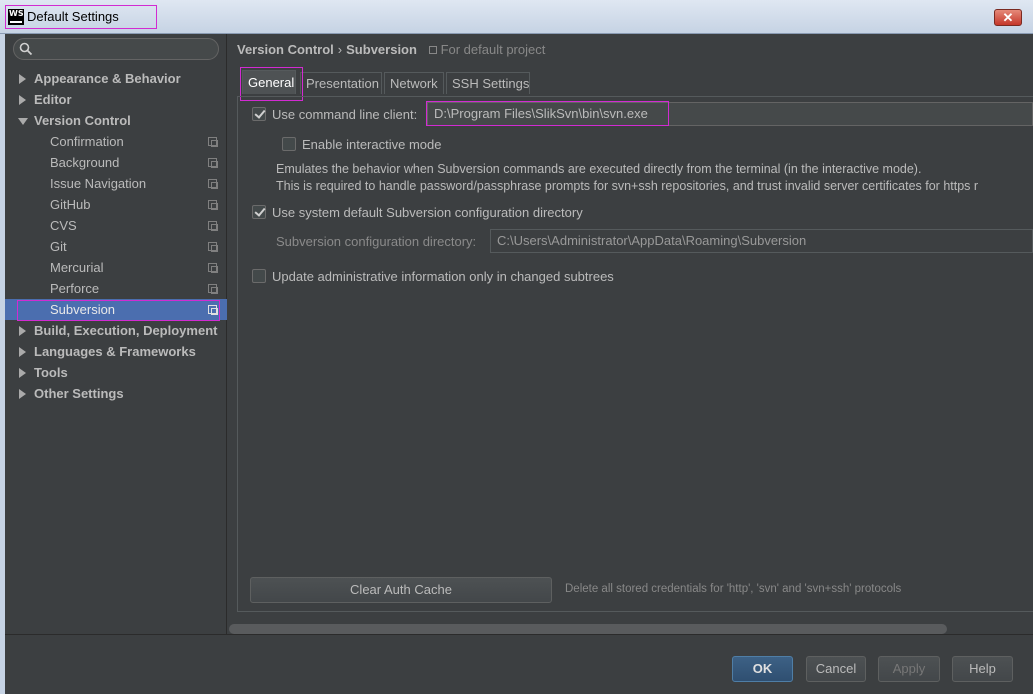 Image resolution: width=1033 pixels, height=694 pixels. I want to click on tree-item-cvs: CVS, so click(116, 225).